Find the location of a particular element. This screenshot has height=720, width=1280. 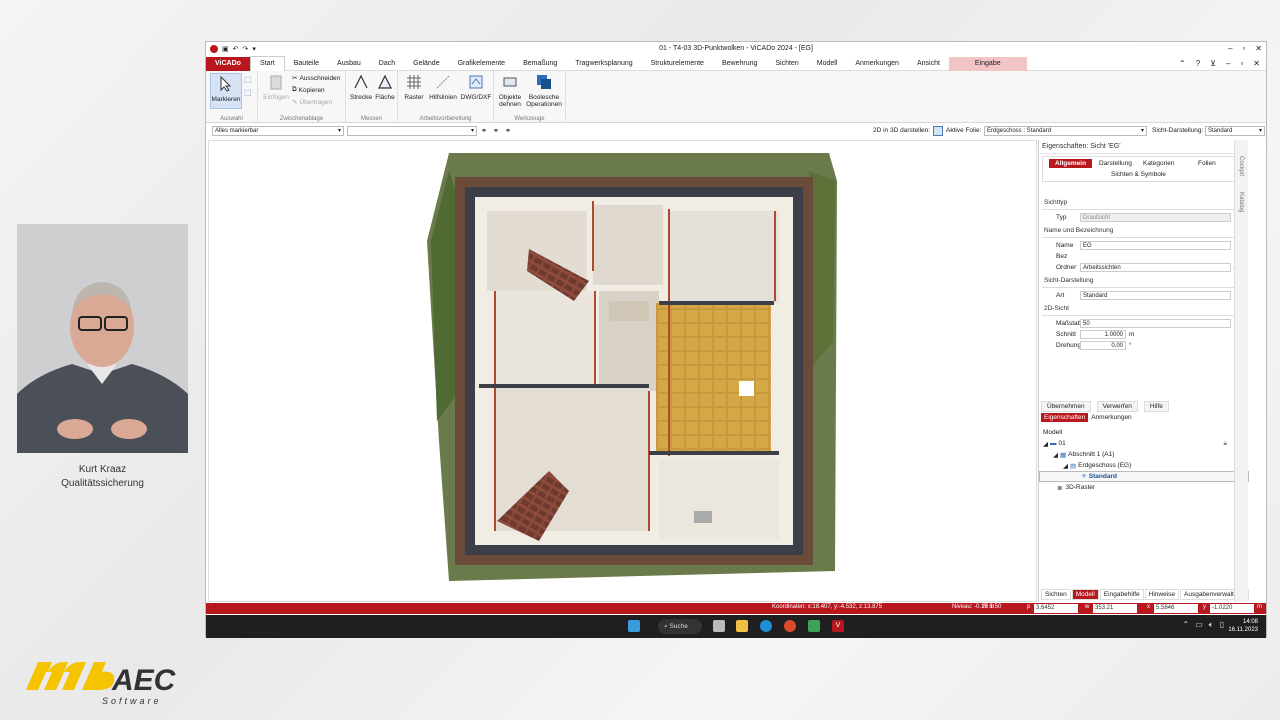

binoculars-icon-3: ⚭ is located at coordinates (508, 131).